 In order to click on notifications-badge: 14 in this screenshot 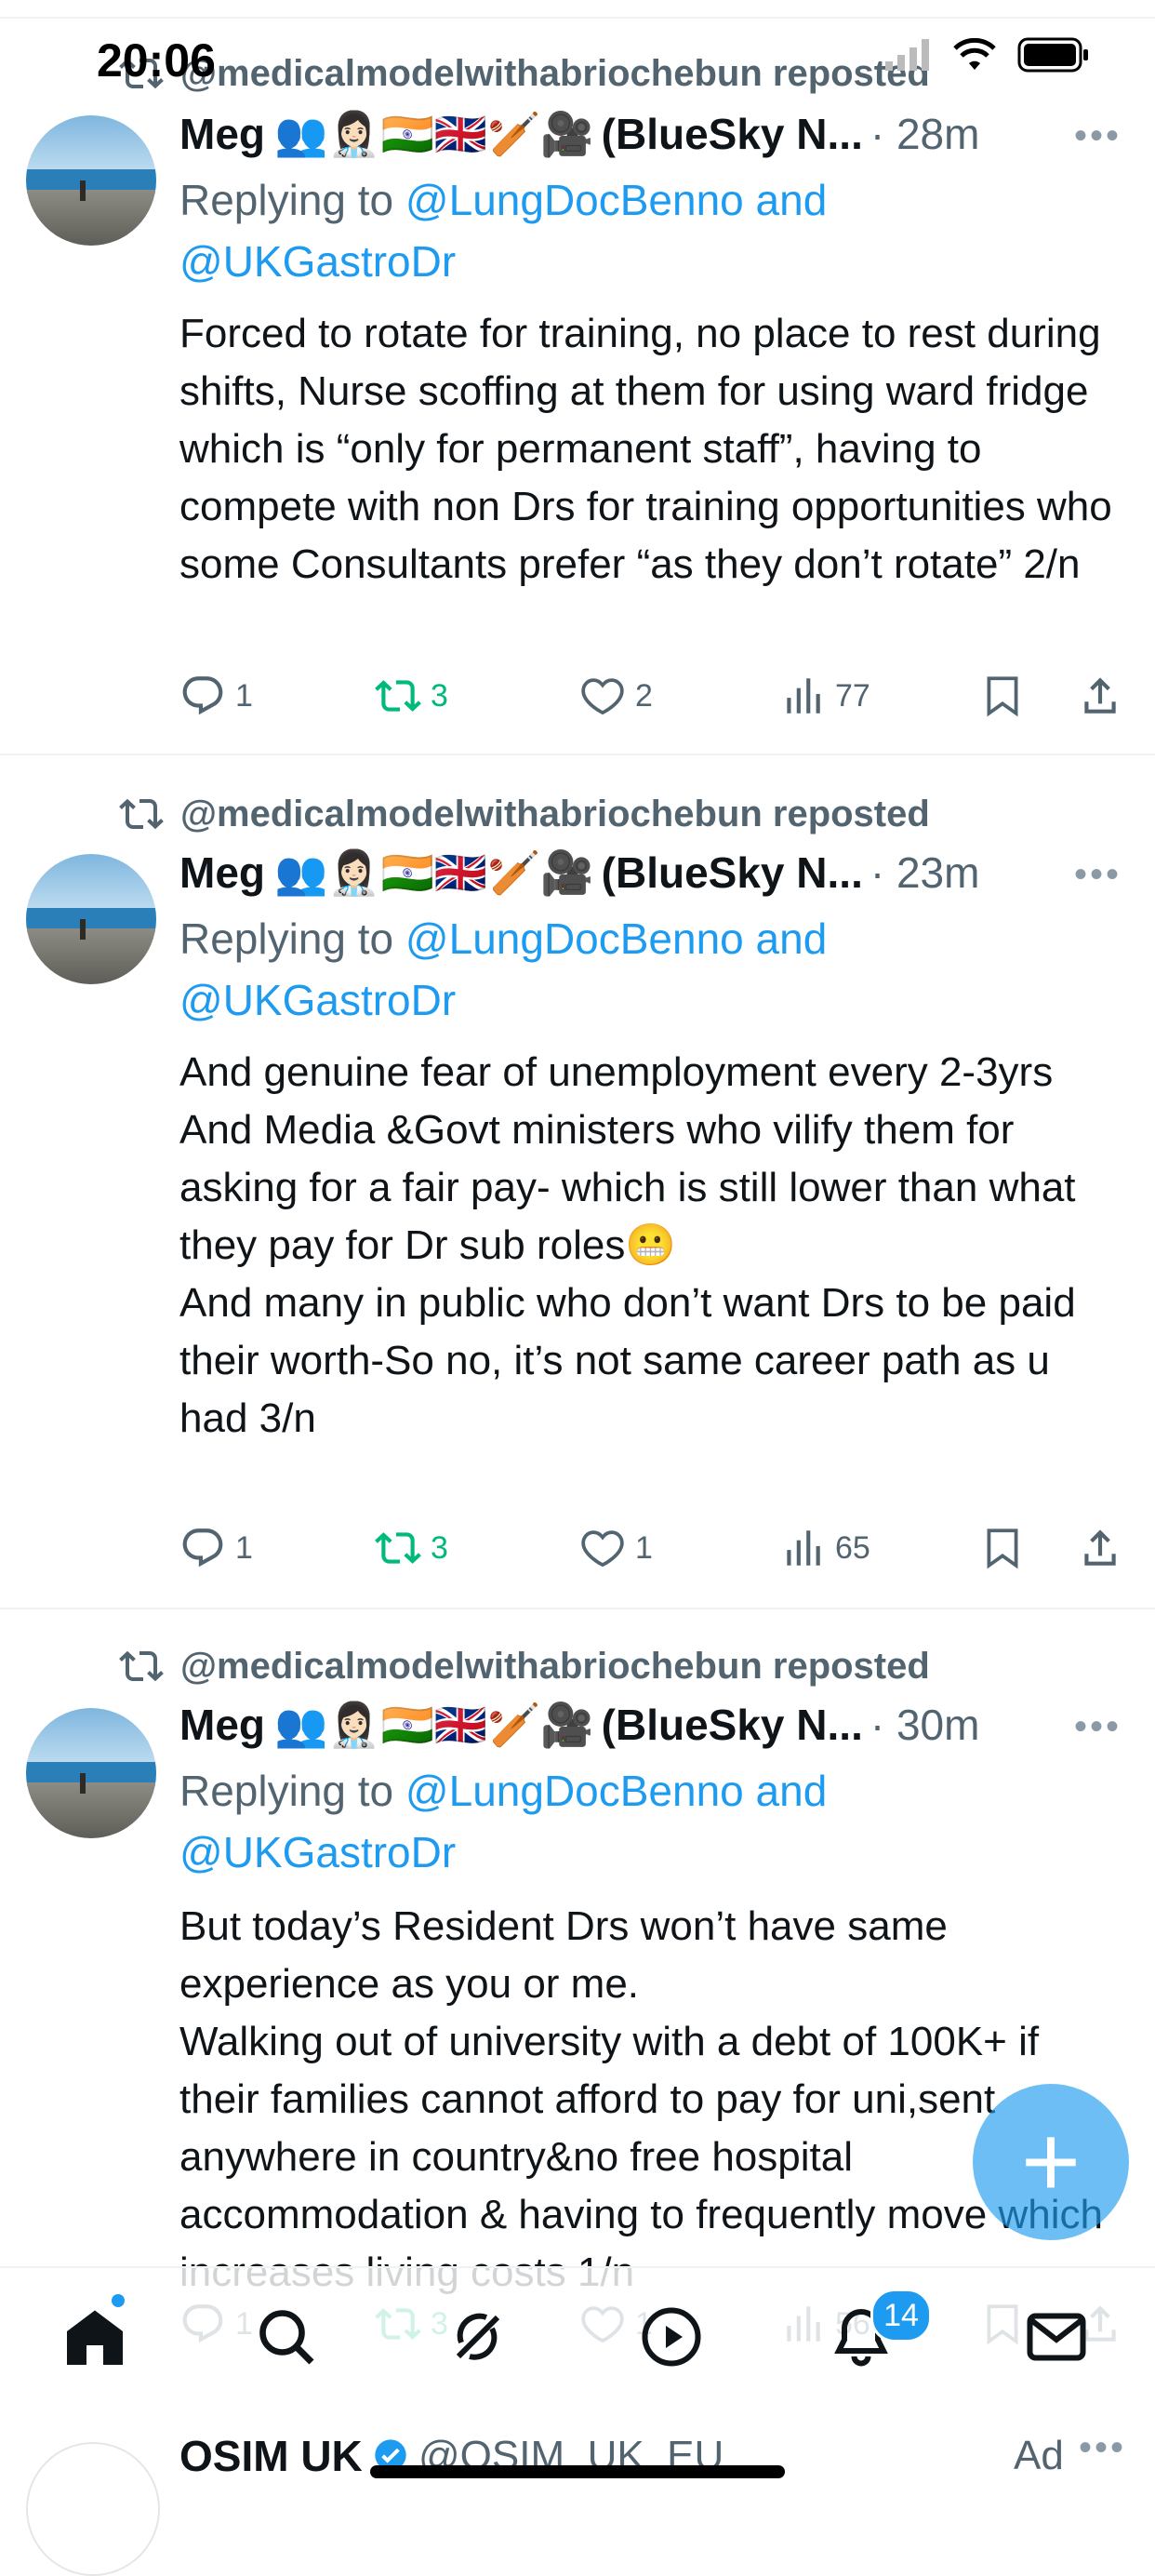, I will do `click(901, 2315)`.